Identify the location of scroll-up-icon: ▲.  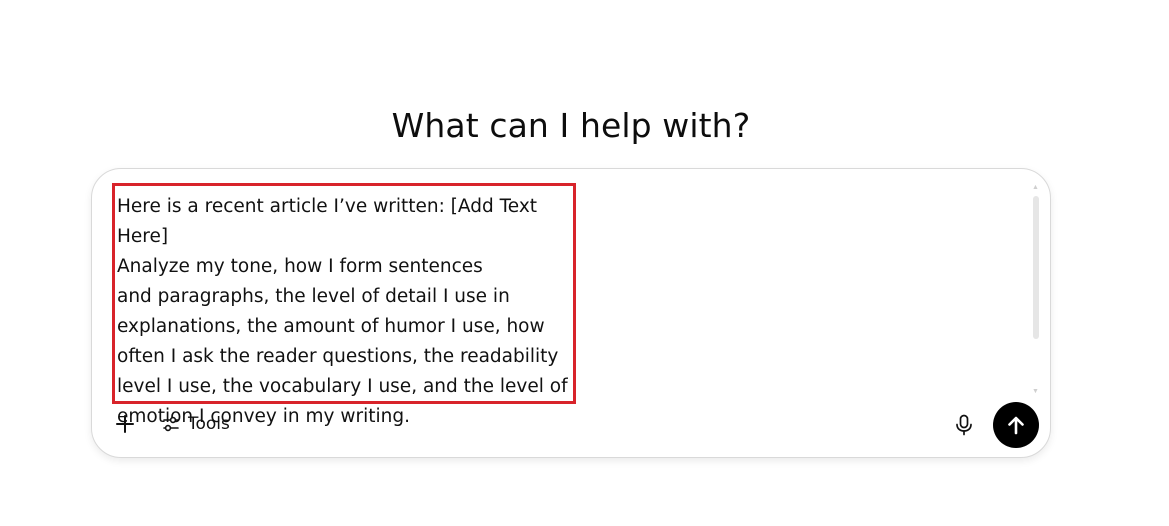
(1035, 188).